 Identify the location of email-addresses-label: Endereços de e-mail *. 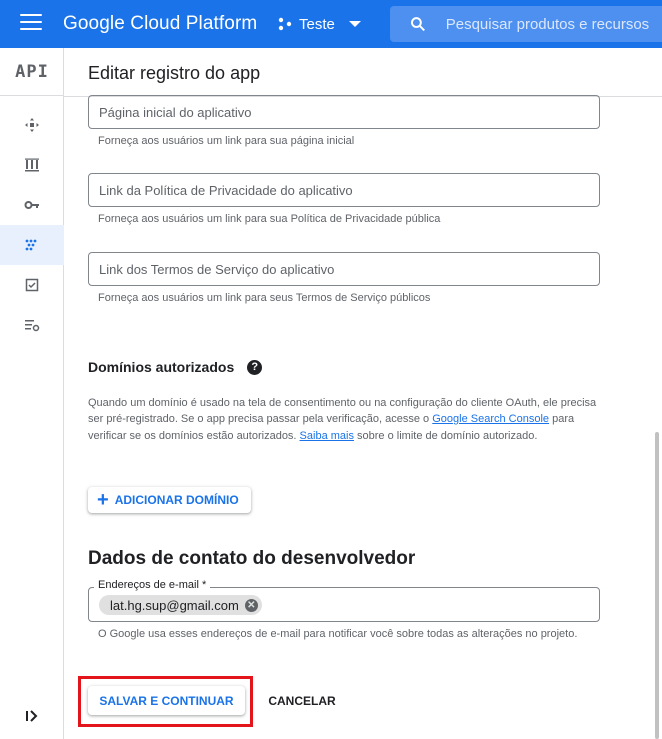
(152, 585).